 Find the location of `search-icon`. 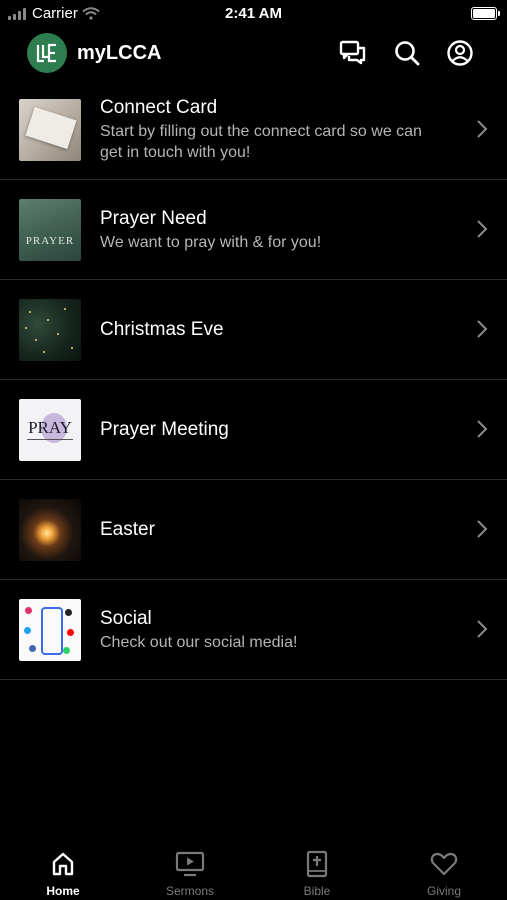

search-icon is located at coordinates (407, 53).